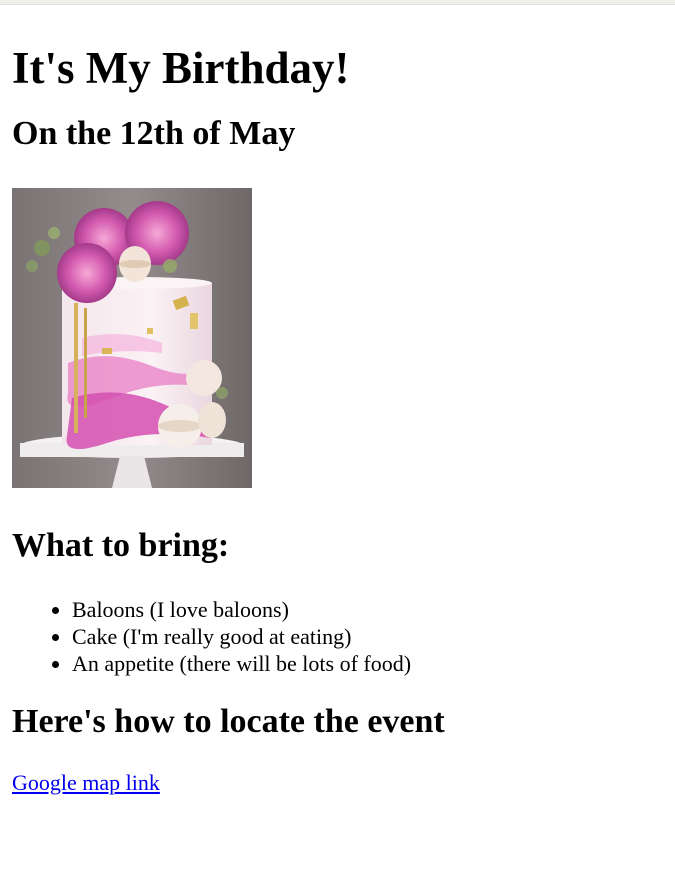 This screenshot has width=675, height=891. Describe the element at coordinates (181, 68) in the screenshot. I see `page-title: It's My Birthday!` at that location.